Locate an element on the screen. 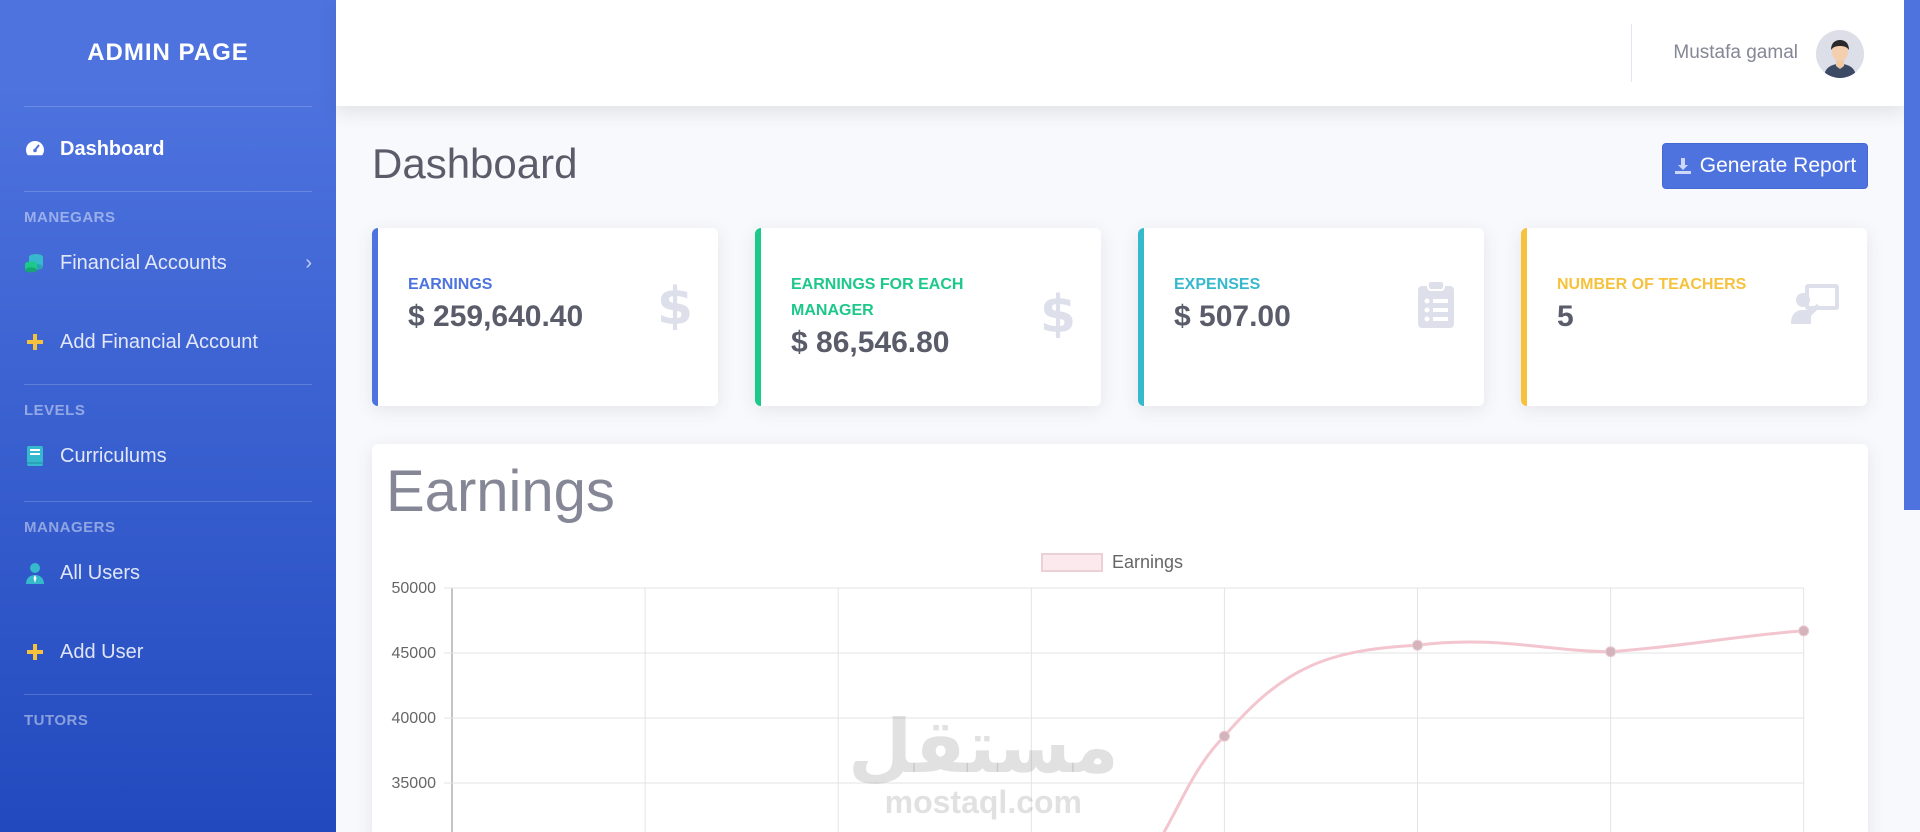  scroll-indicator is located at coordinates (1912, 255).